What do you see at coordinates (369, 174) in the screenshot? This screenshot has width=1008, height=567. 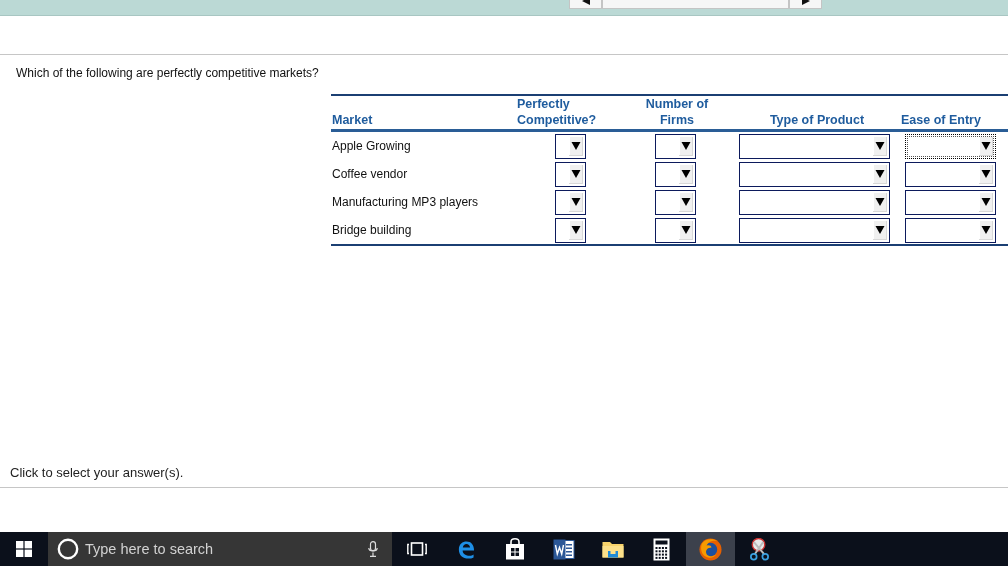 I see `market-name: Coffee vendor` at bounding box center [369, 174].